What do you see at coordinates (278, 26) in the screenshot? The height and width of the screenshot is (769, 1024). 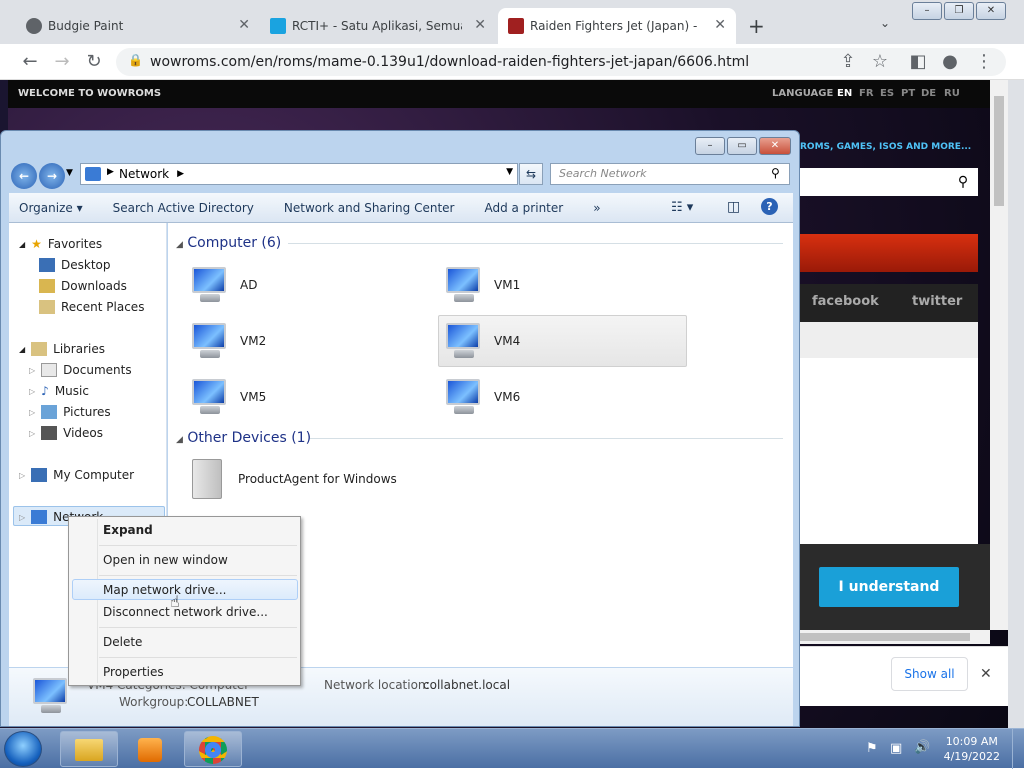 I see `rcti-icon` at bounding box center [278, 26].